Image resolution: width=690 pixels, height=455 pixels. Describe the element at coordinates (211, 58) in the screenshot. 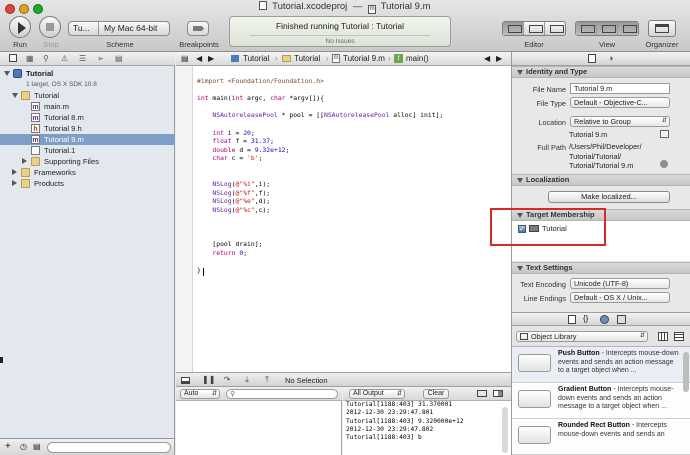

I see `forward-icon: ▶` at that location.